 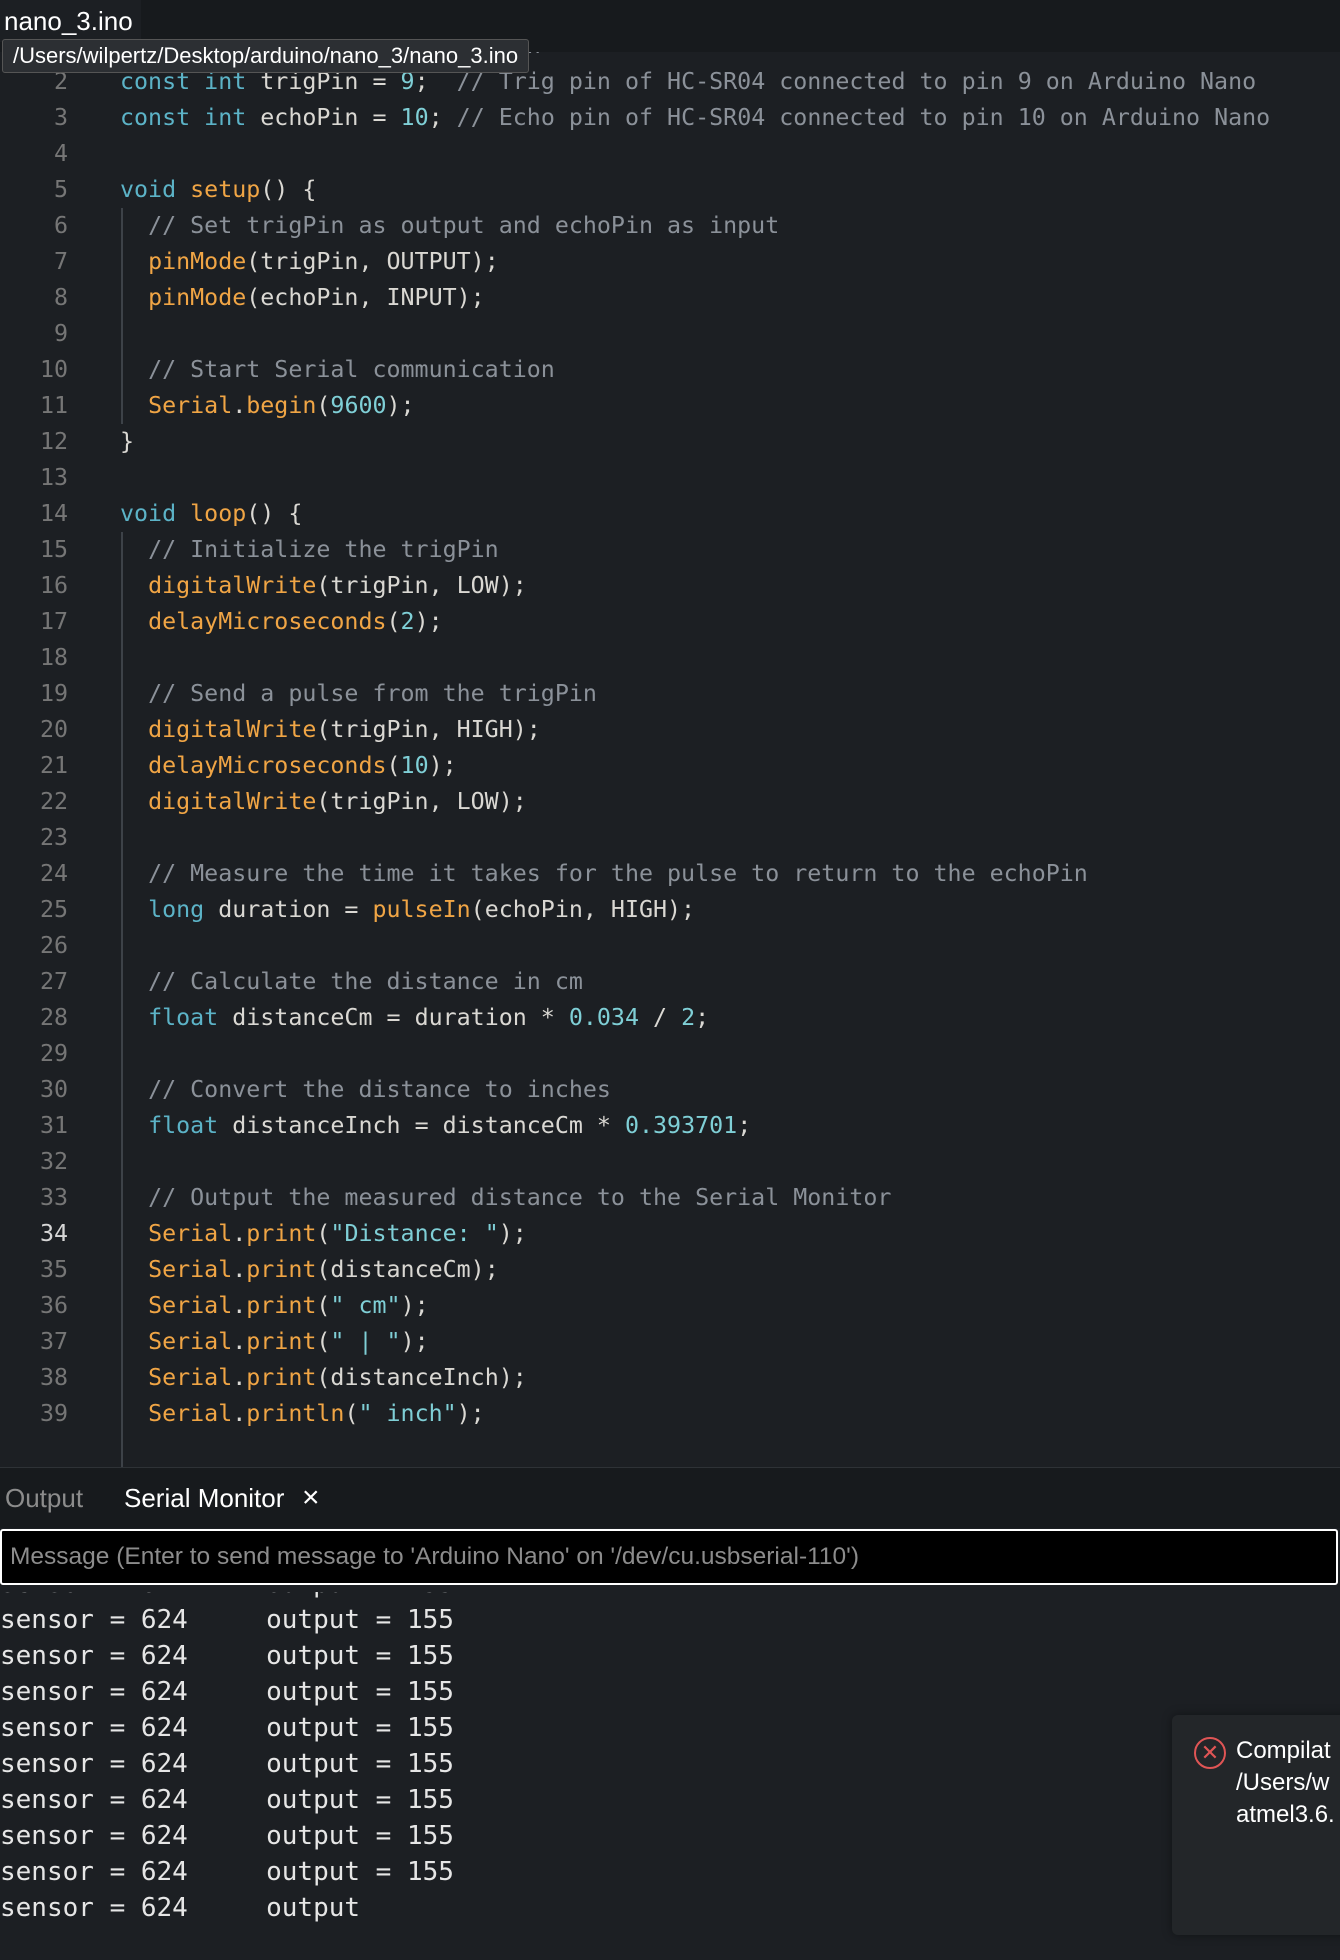 I want to click on code-token: loop, so click(x=218, y=513).